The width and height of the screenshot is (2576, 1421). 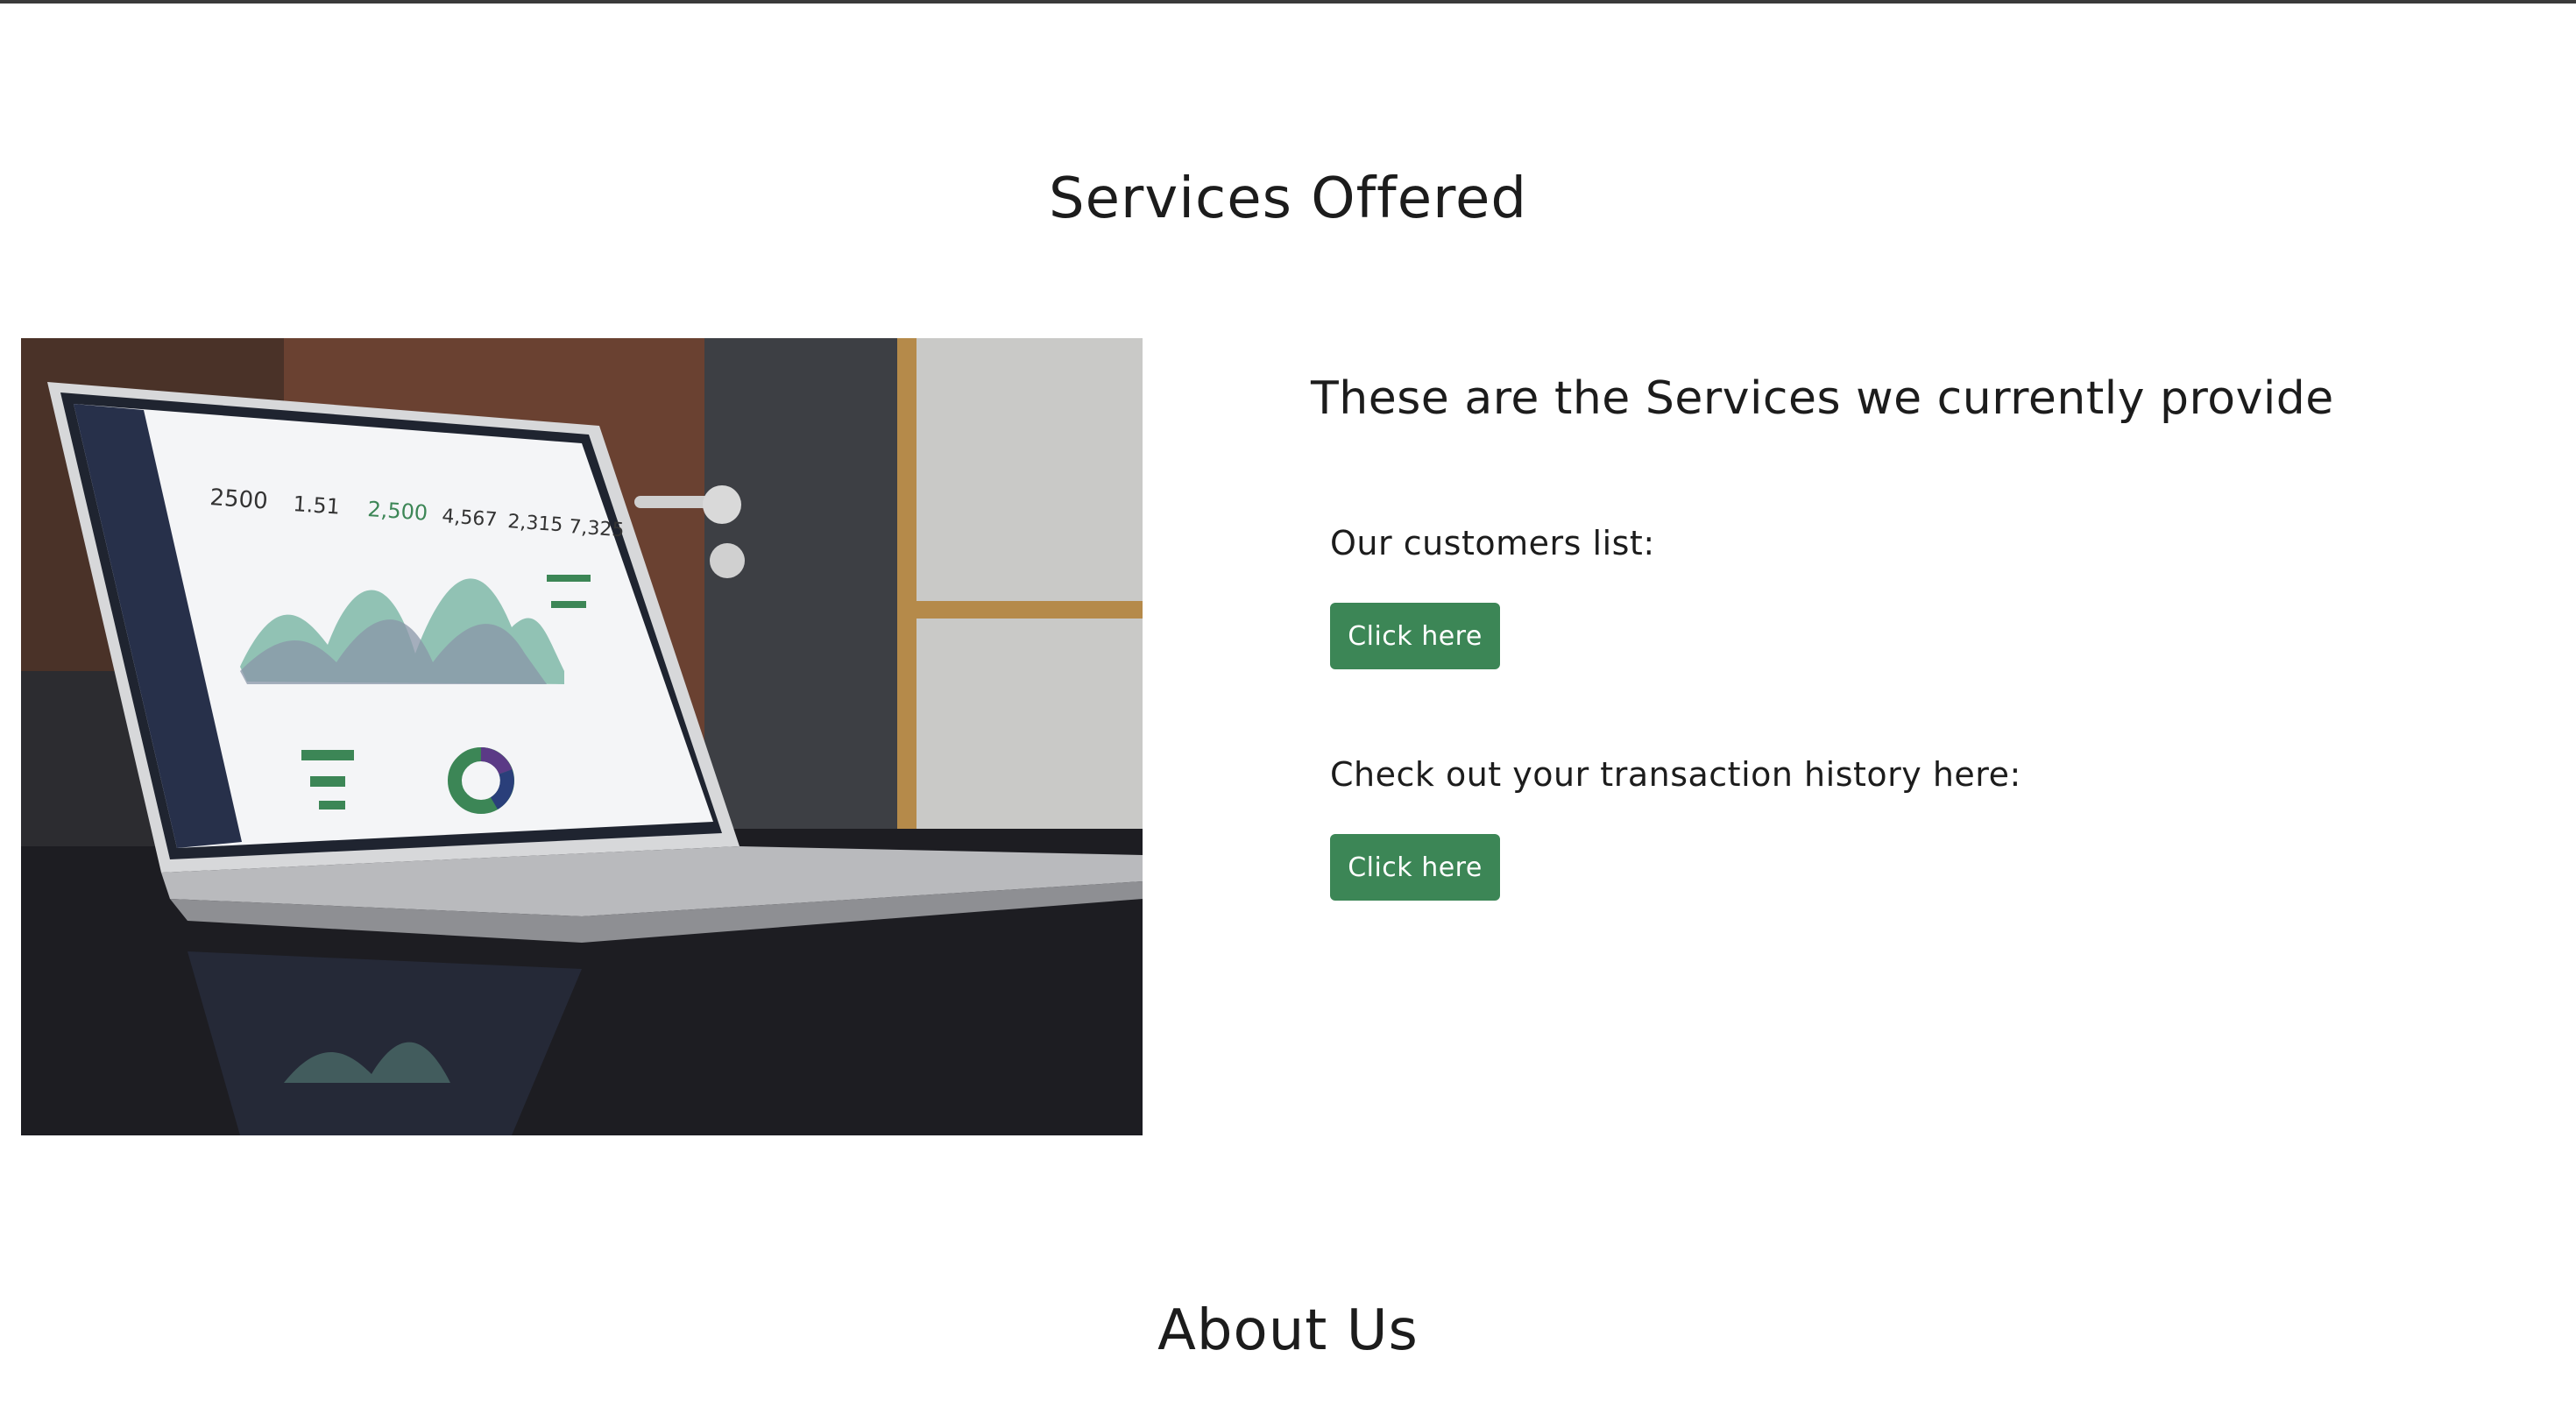 I want to click on svg-text: 4,567, so click(x=470, y=518).